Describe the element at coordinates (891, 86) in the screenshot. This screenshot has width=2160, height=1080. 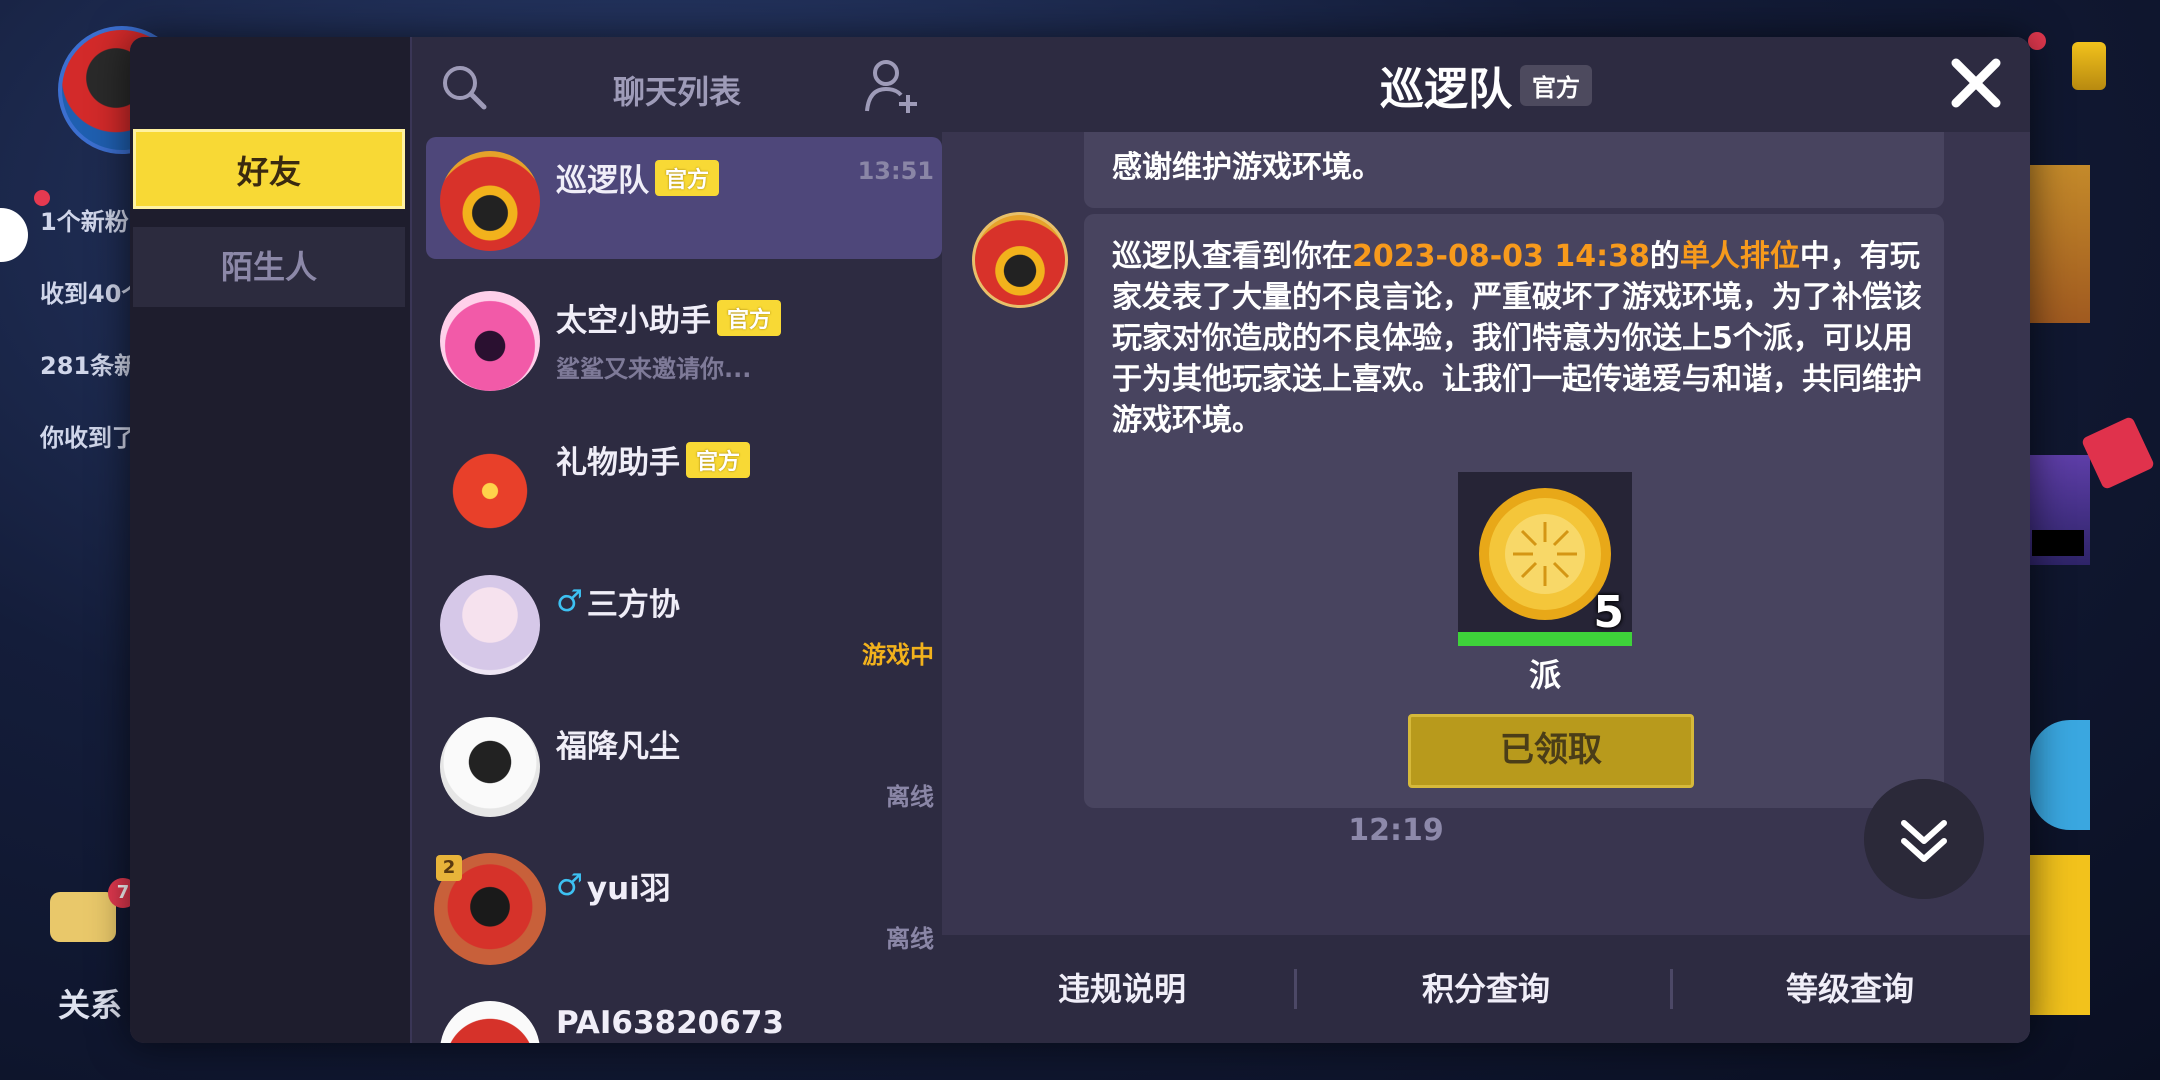
I see `add-friend-icon` at that location.